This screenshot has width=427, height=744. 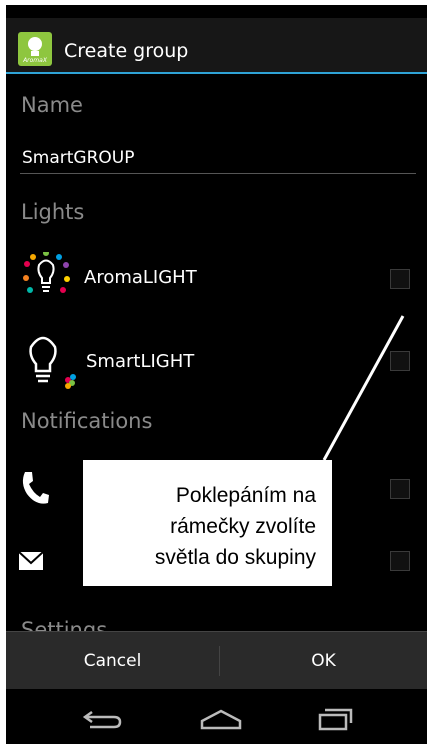 What do you see at coordinates (245, 495) in the screenshot?
I see `callout-line-1: Poklepáním na` at bounding box center [245, 495].